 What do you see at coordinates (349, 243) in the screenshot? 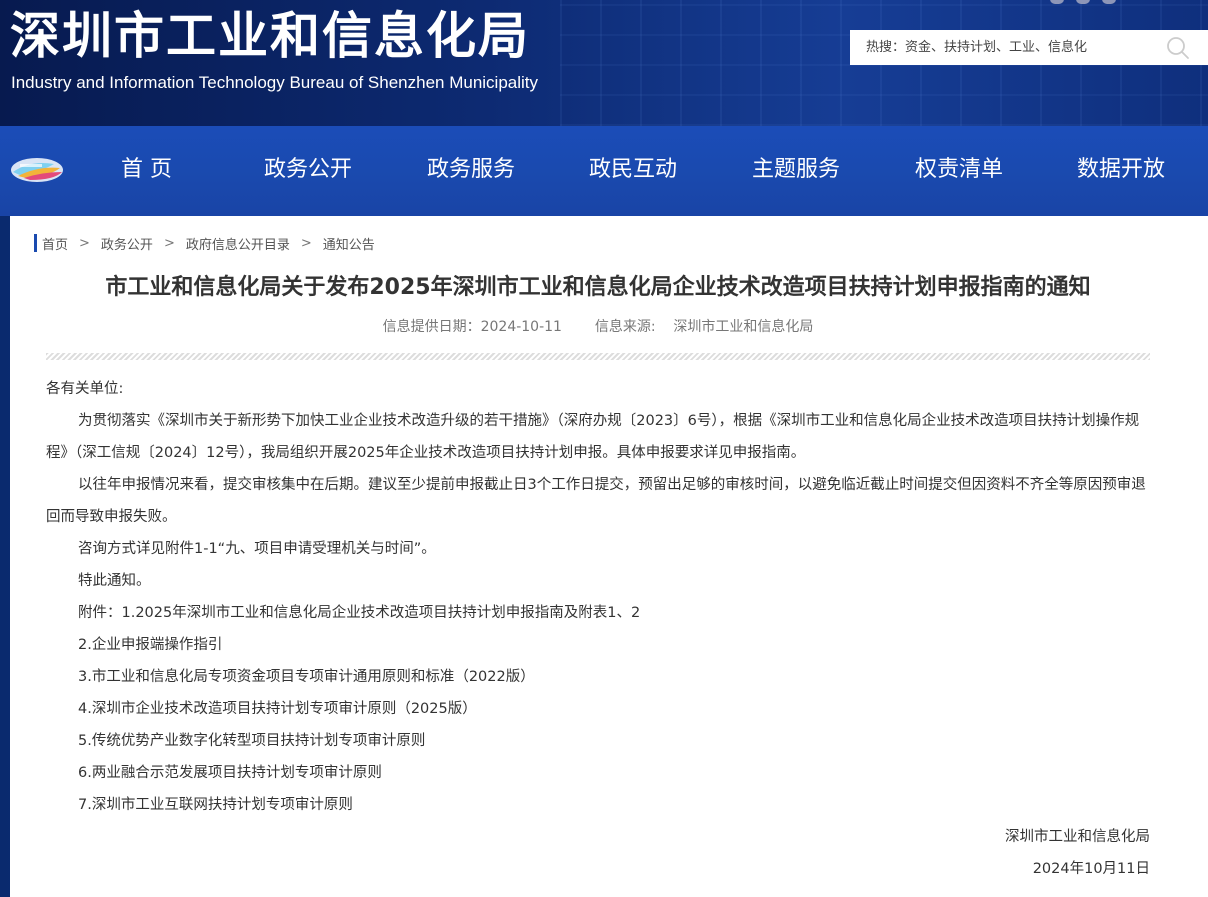
I see `breadcrumb-notices: 通知公告` at bounding box center [349, 243].